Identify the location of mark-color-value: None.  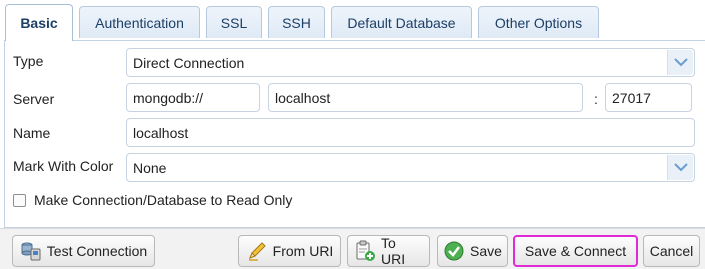
(150, 167).